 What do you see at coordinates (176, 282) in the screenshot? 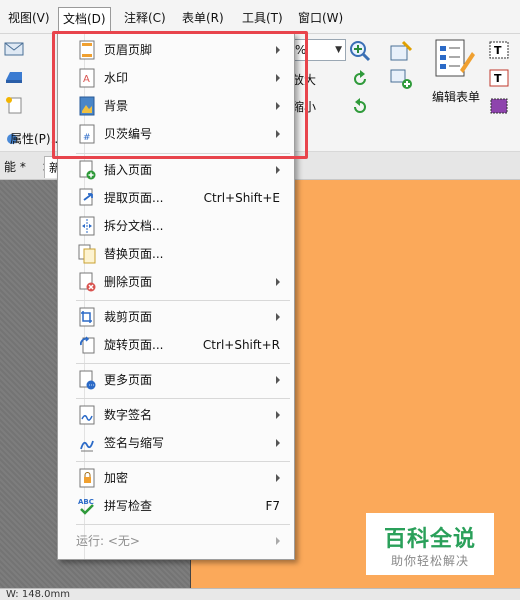
I see `menu-item-delete-page: 删除页面` at bounding box center [176, 282].